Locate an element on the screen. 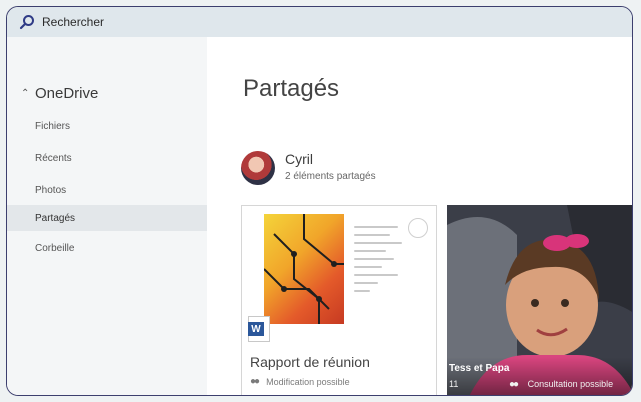  search-label: Rechercher is located at coordinates (73, 22).